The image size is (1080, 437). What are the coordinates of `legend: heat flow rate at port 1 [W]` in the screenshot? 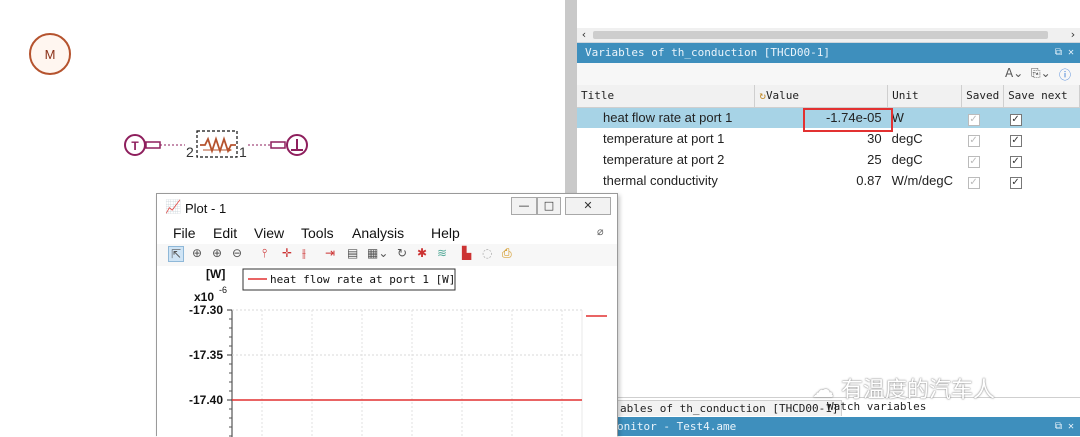 It's located at (349, 279).